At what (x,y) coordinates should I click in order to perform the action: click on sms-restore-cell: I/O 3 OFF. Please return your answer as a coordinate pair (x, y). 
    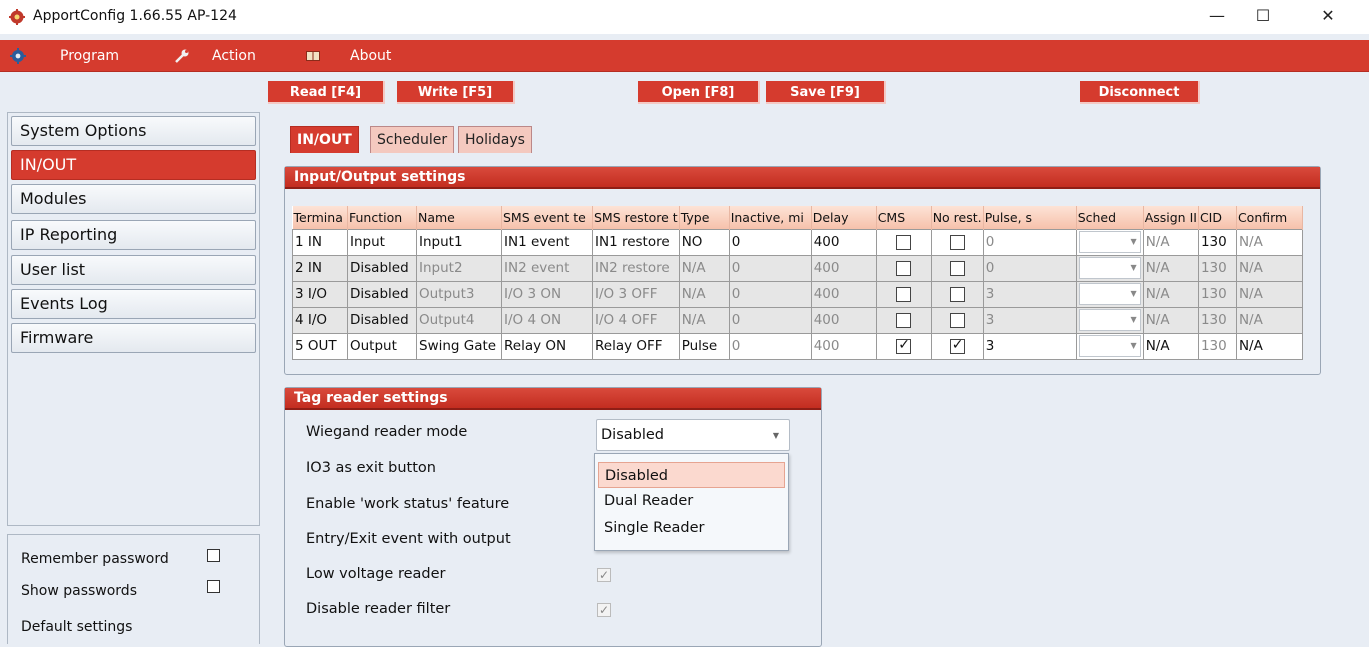
    Looking at the image, I should click on (636, 294).